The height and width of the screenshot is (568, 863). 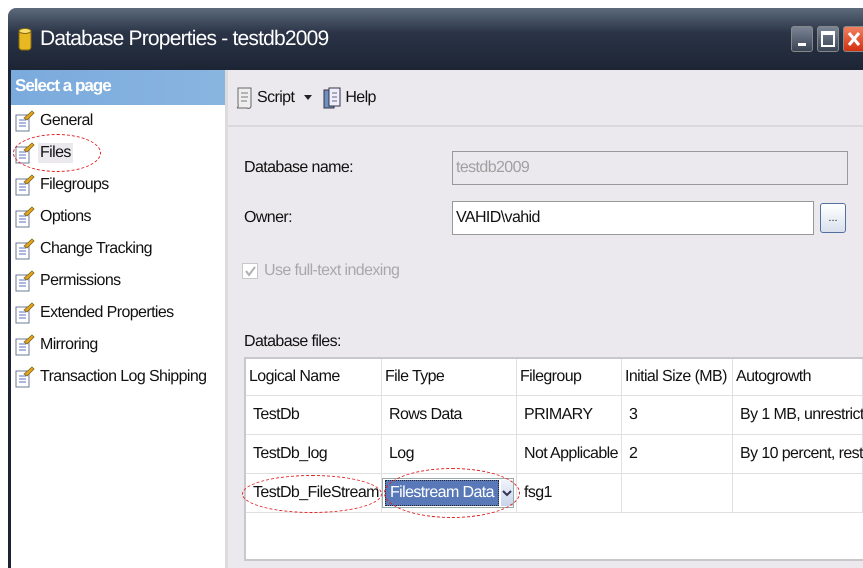 I want to click on sidebar-item: Change Tracking, so click(x=118, y=249).